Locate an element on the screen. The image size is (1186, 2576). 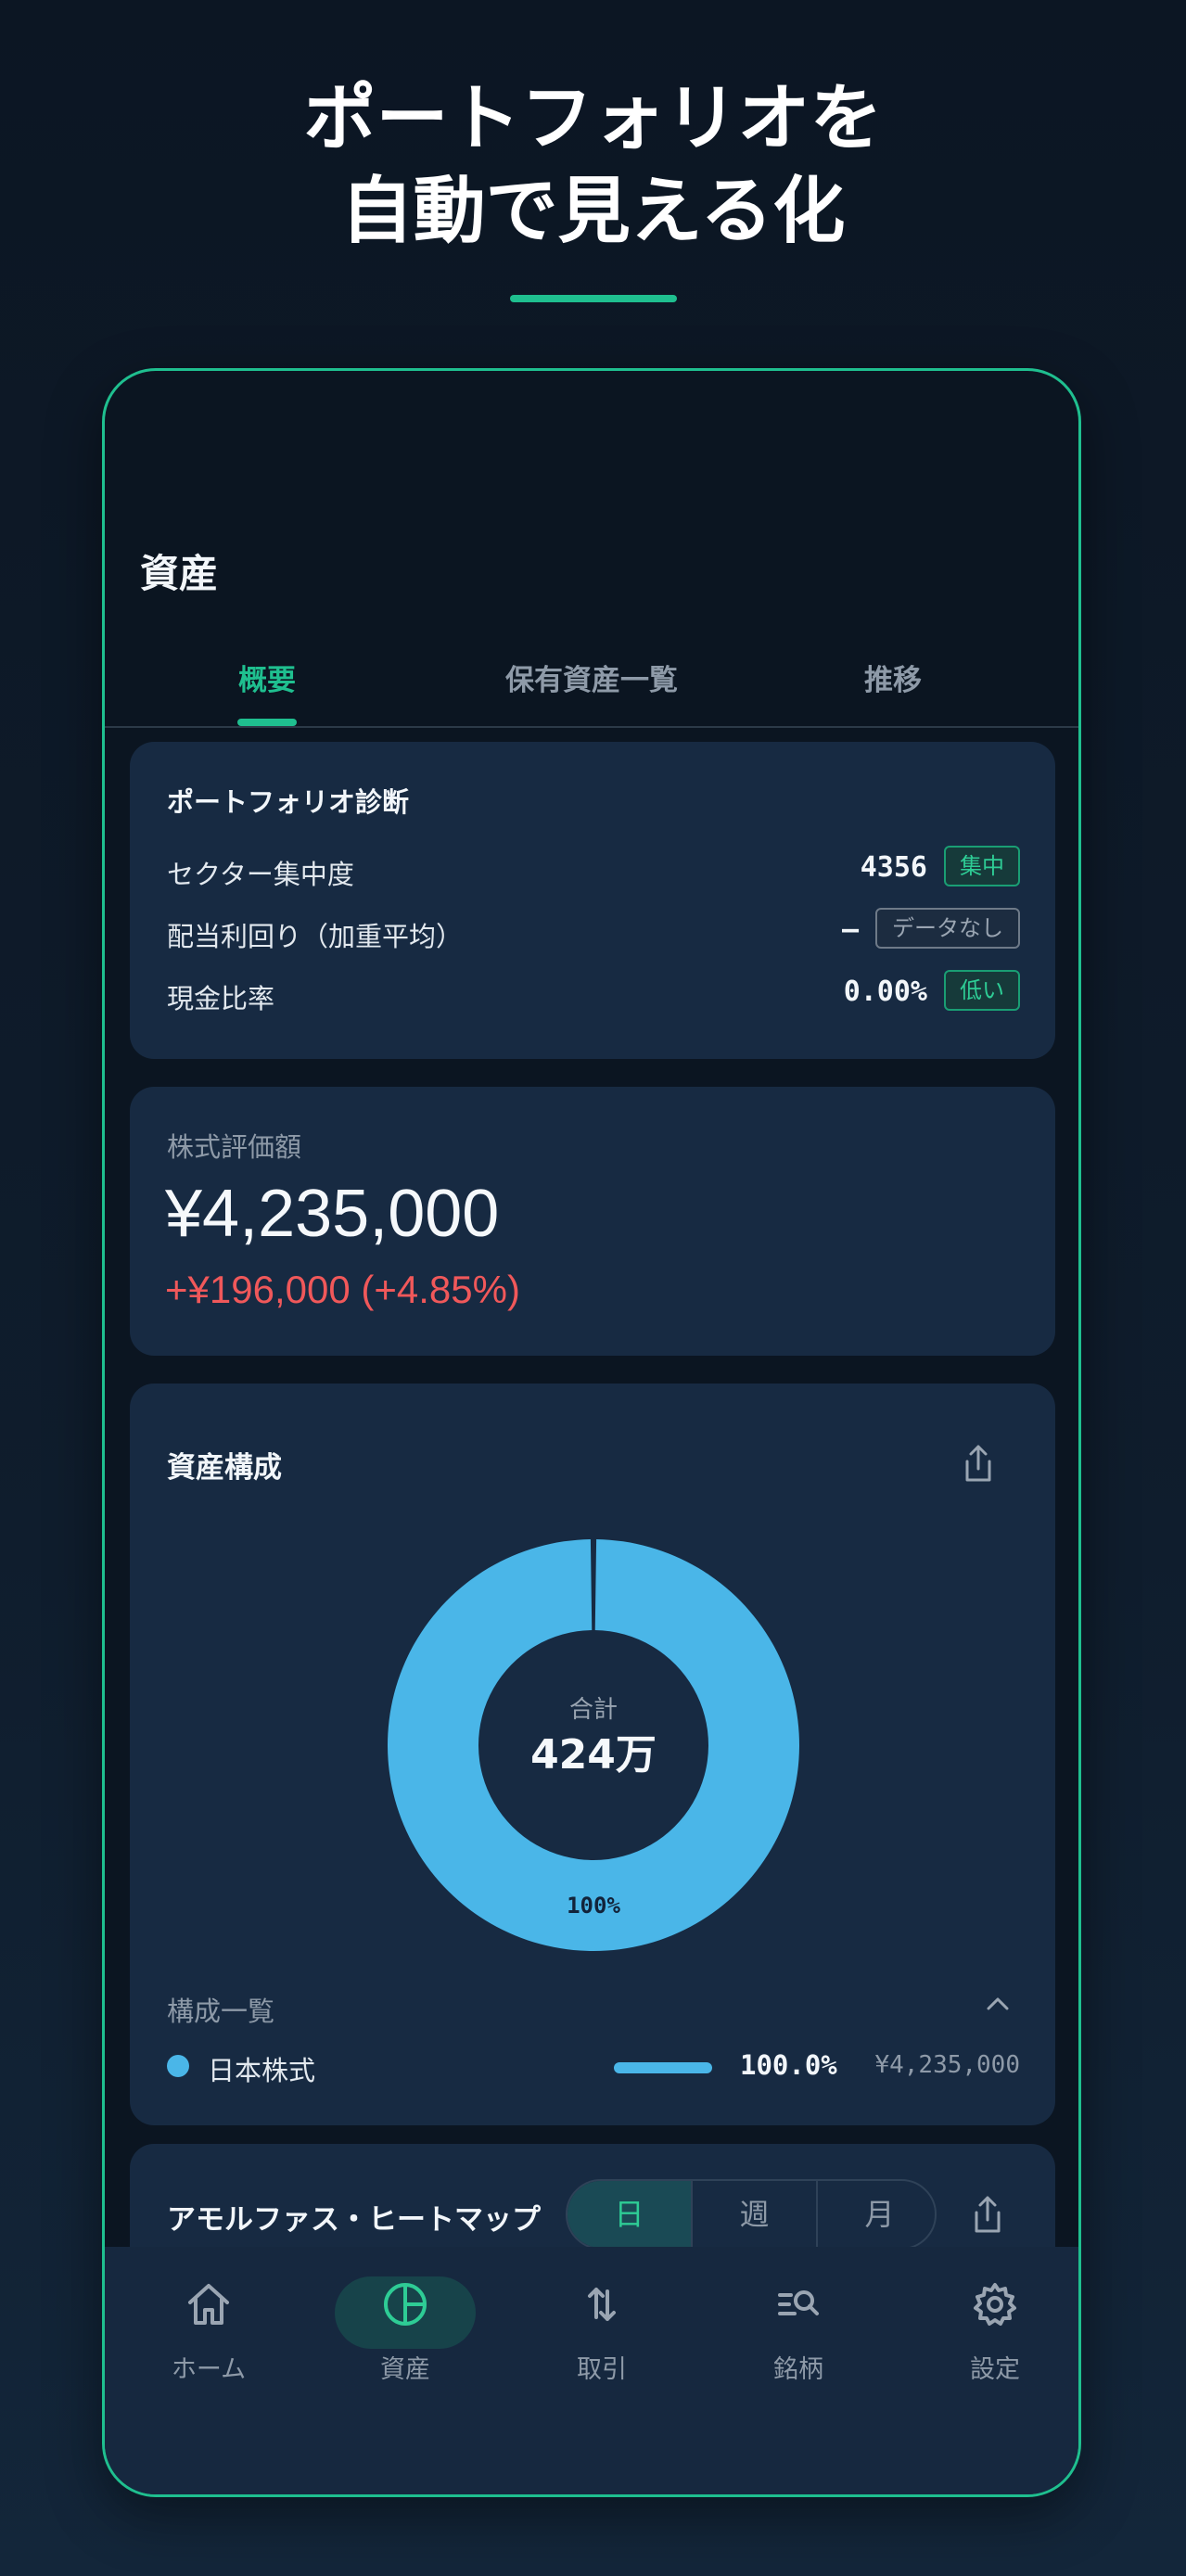
nav-assets: 資産 is located at coordinates (405, 2339).